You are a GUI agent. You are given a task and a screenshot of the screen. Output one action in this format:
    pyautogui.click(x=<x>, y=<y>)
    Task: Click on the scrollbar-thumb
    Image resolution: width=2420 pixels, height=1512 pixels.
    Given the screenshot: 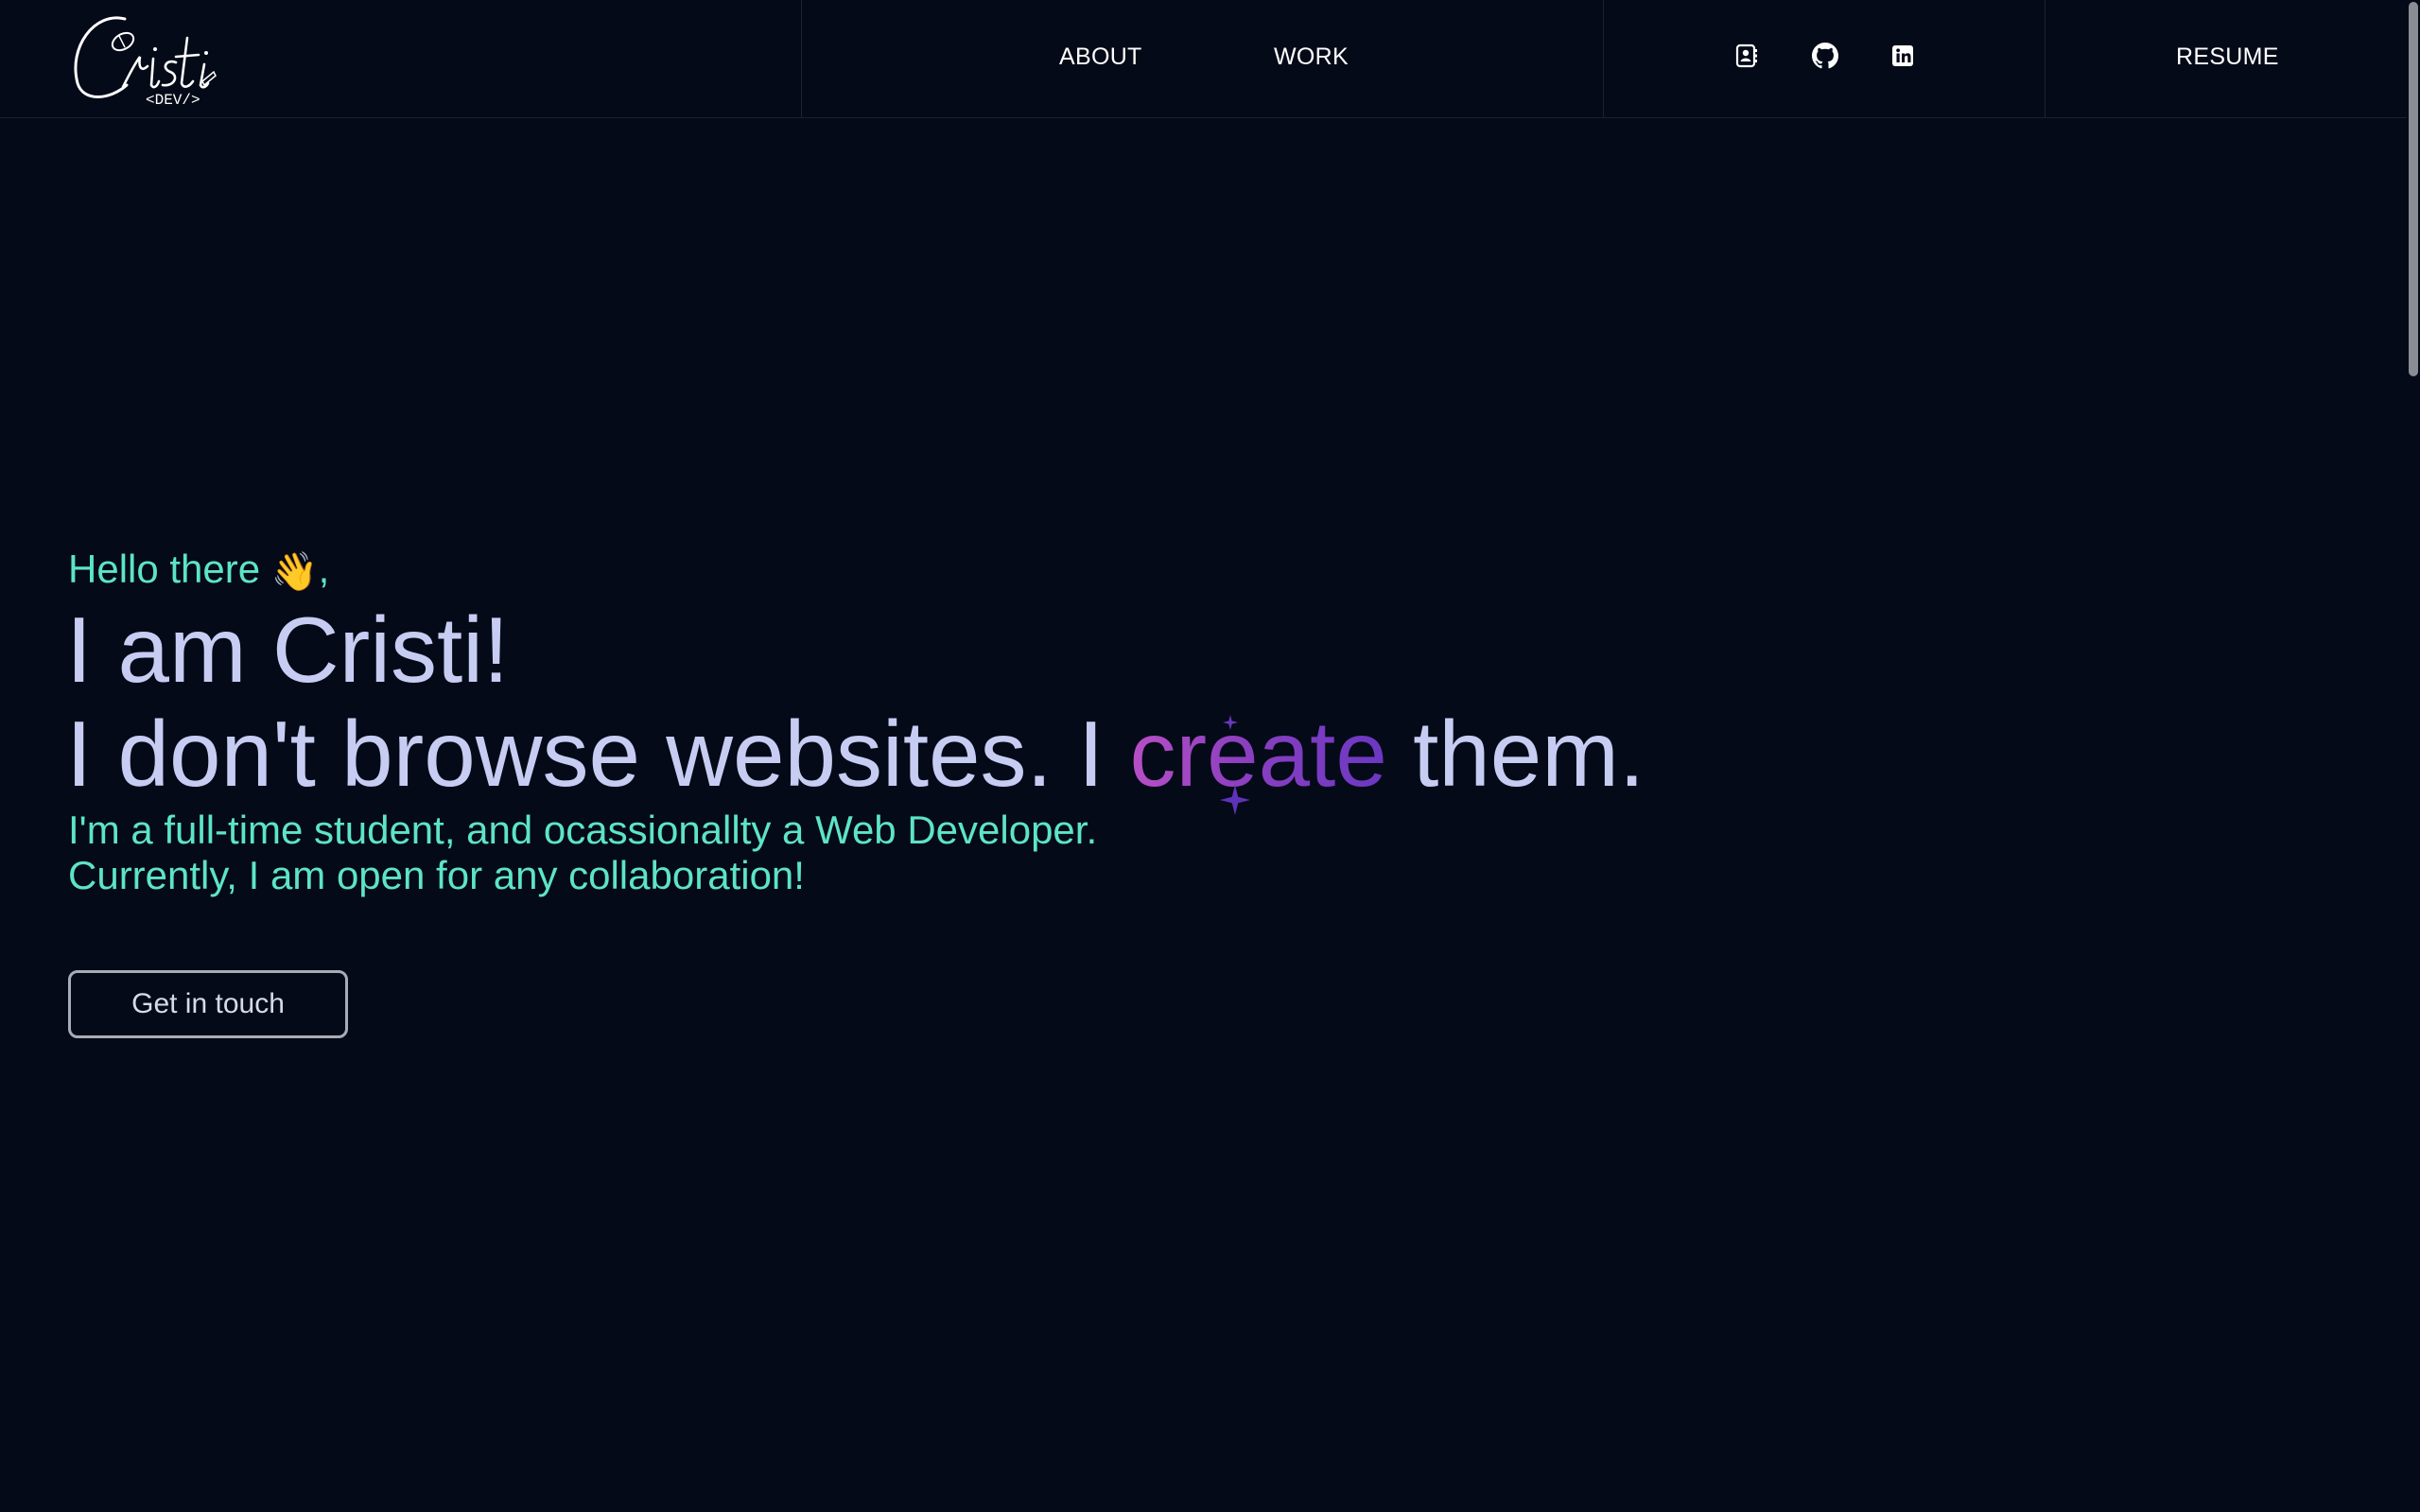 What is the action you would take?
    pyautogui.click(x=2414, y=189)
    